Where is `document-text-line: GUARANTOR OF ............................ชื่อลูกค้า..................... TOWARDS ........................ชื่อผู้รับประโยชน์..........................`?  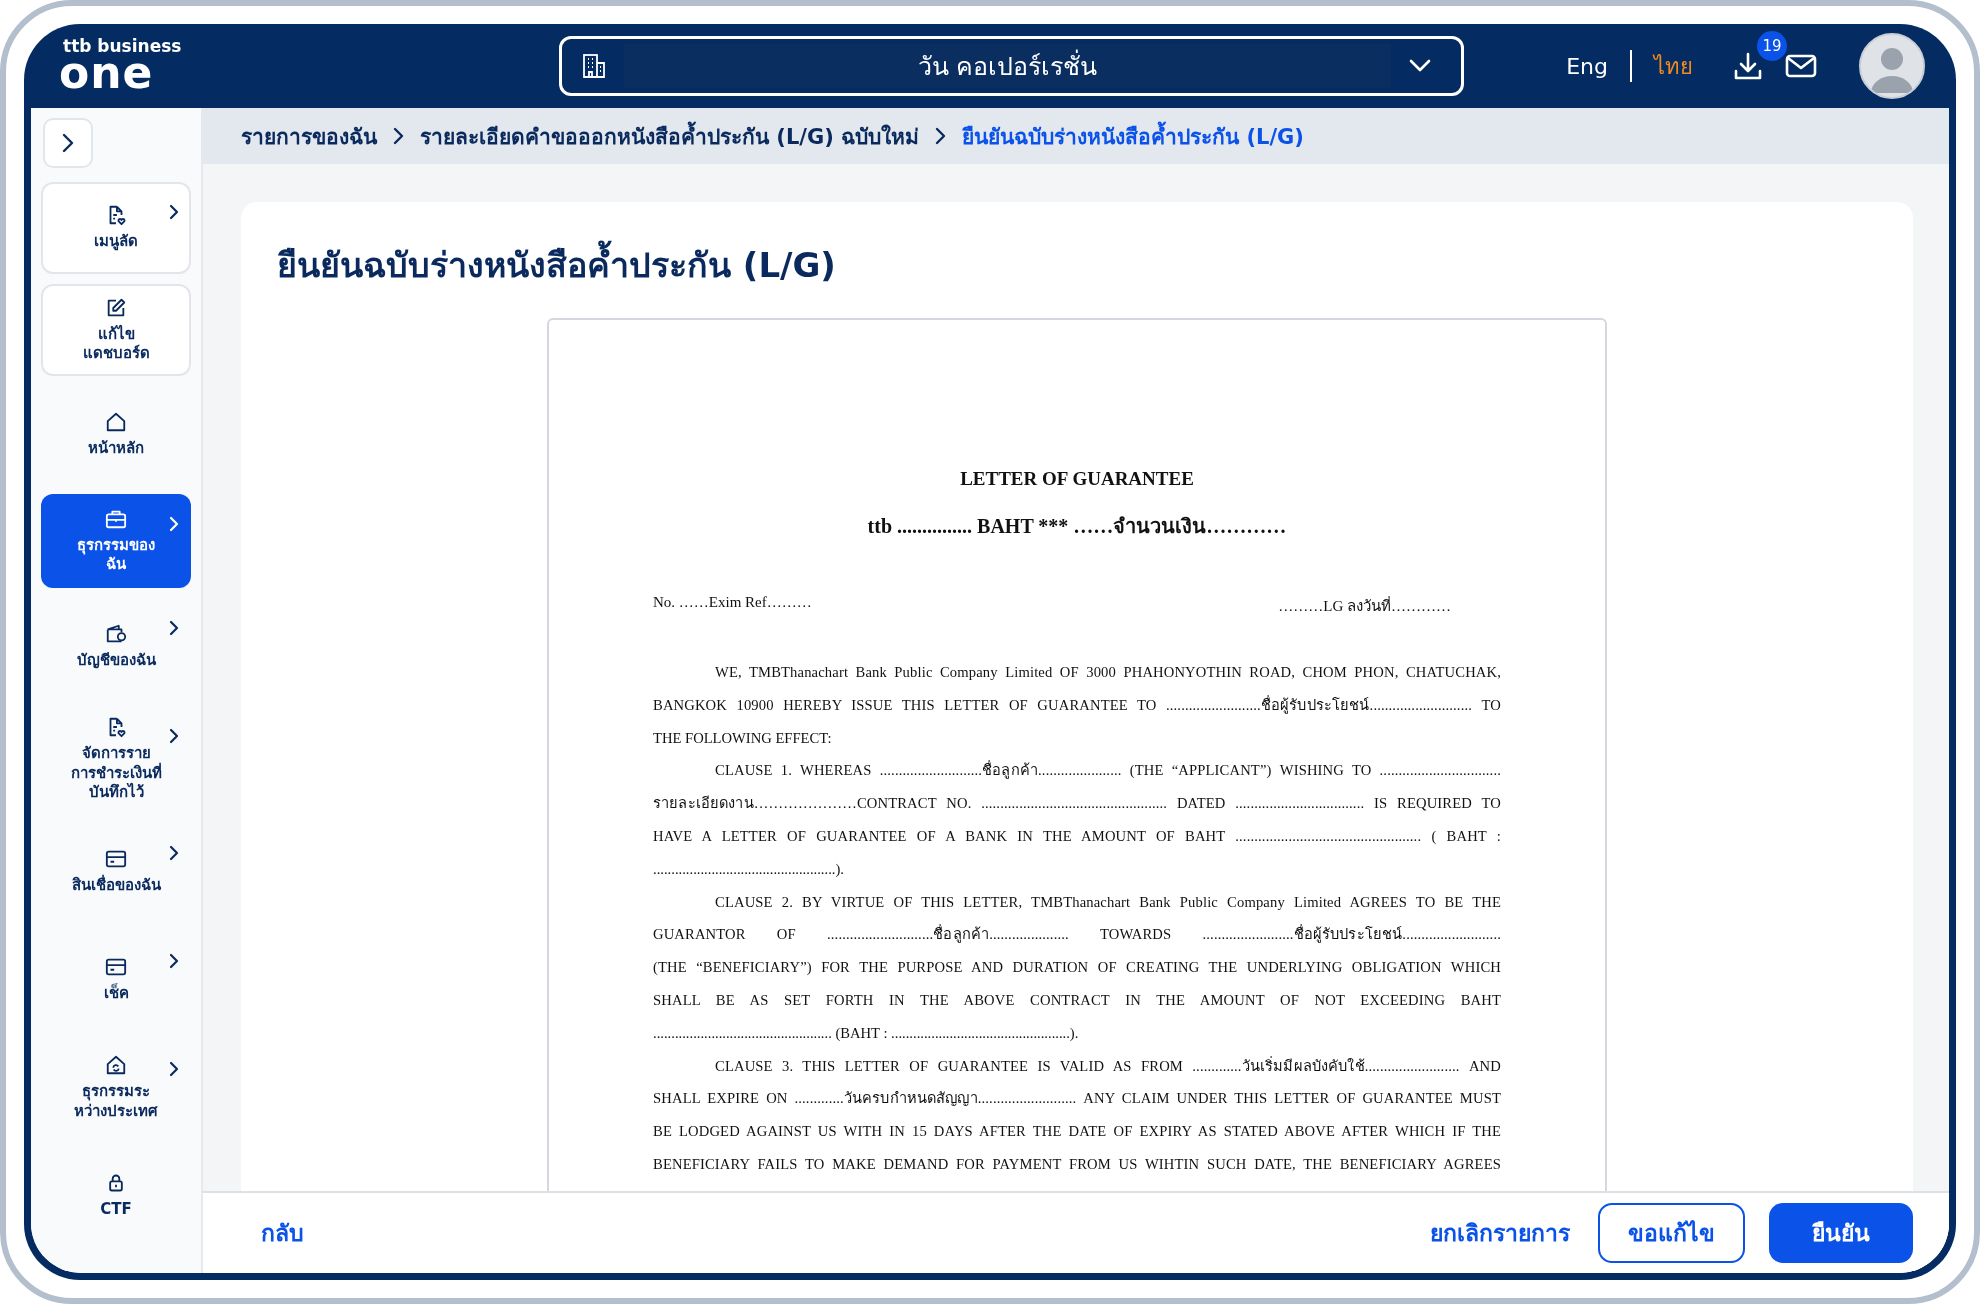
document-text-line: GUARANTOR OF ............................ชื่อลูกค้า..................... TOWARDS ........................ชื่อผู้รับประโยชน์.......................... is located at coordinates (1077, 934).